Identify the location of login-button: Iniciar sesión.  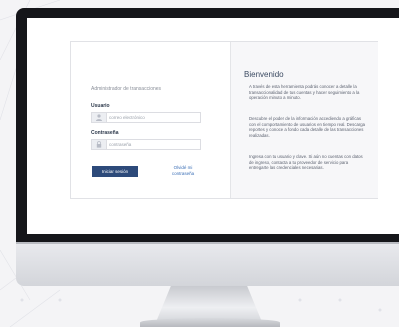
(115, 171).